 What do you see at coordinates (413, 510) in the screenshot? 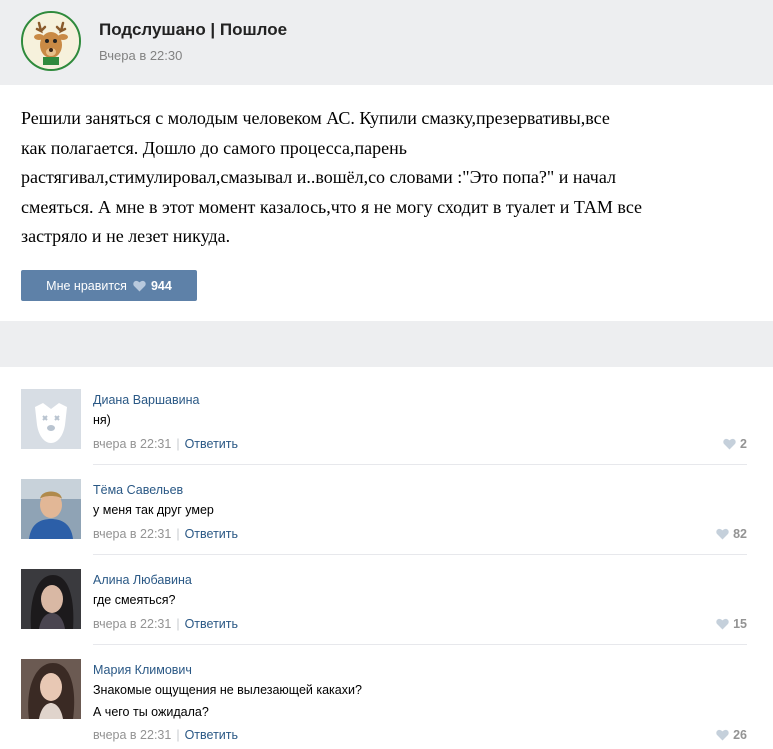
I see `comment-text: у меня так друг умер` at bounding box center [413, 510].